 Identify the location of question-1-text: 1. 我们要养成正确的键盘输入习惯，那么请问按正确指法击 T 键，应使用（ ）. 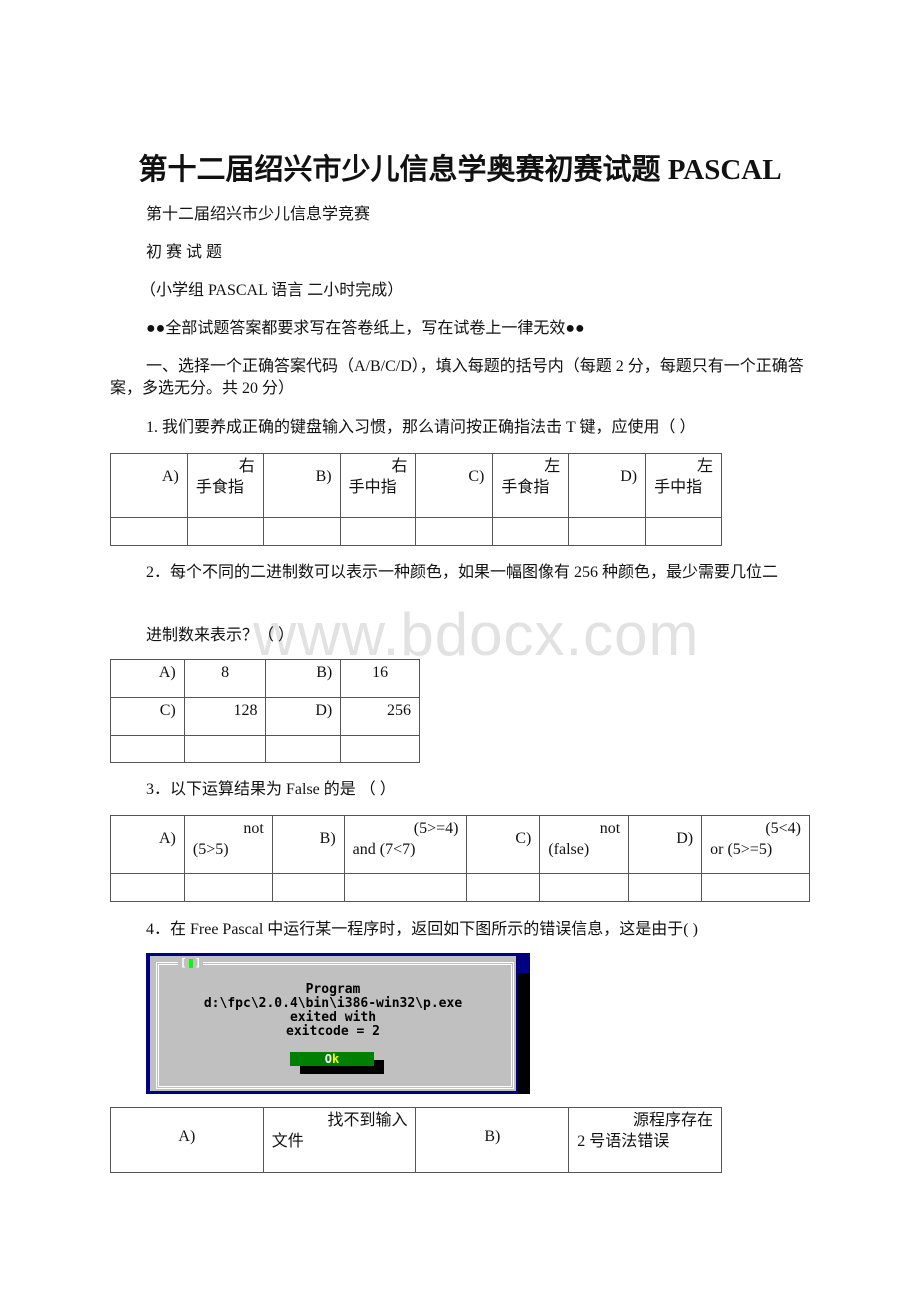
(421, 427).